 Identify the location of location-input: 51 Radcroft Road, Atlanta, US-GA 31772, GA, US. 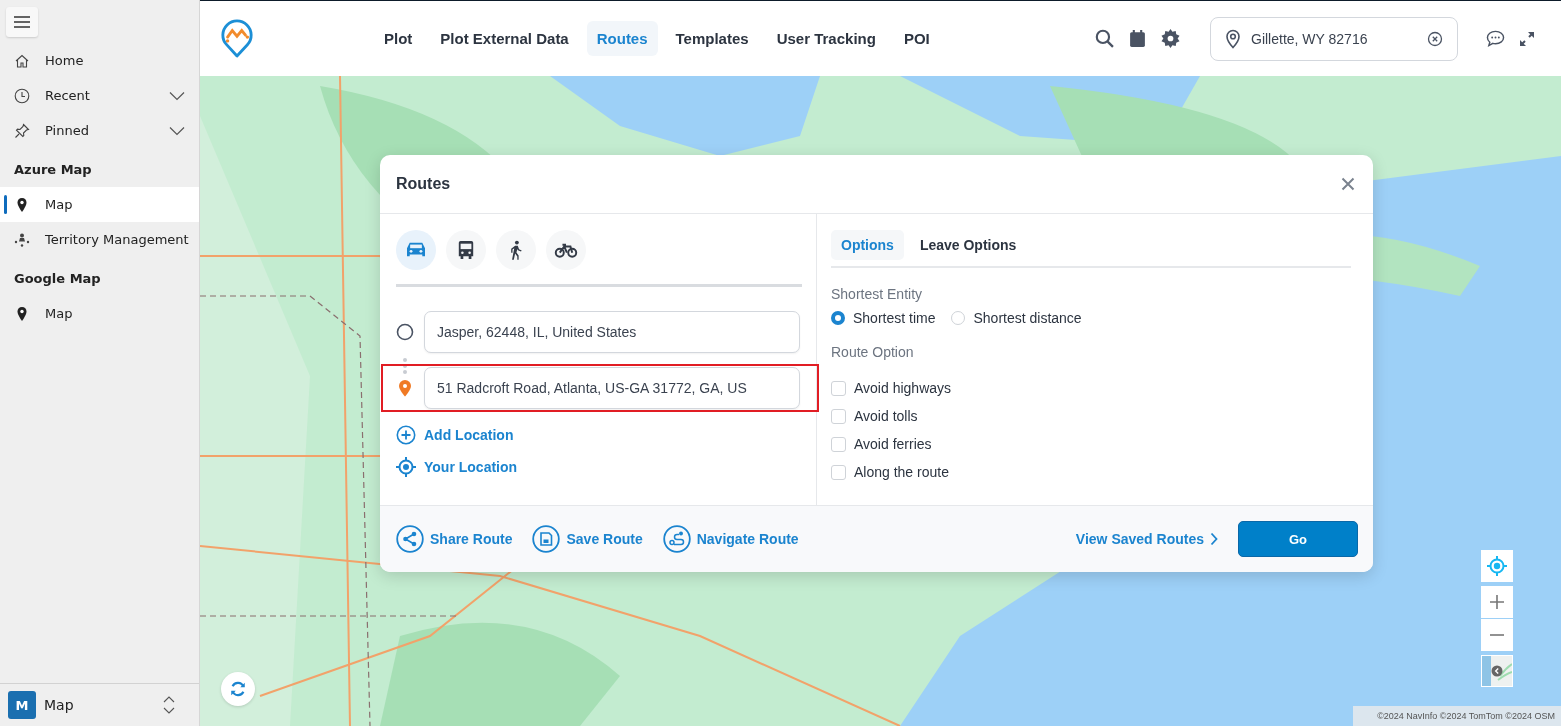
(612, 388).